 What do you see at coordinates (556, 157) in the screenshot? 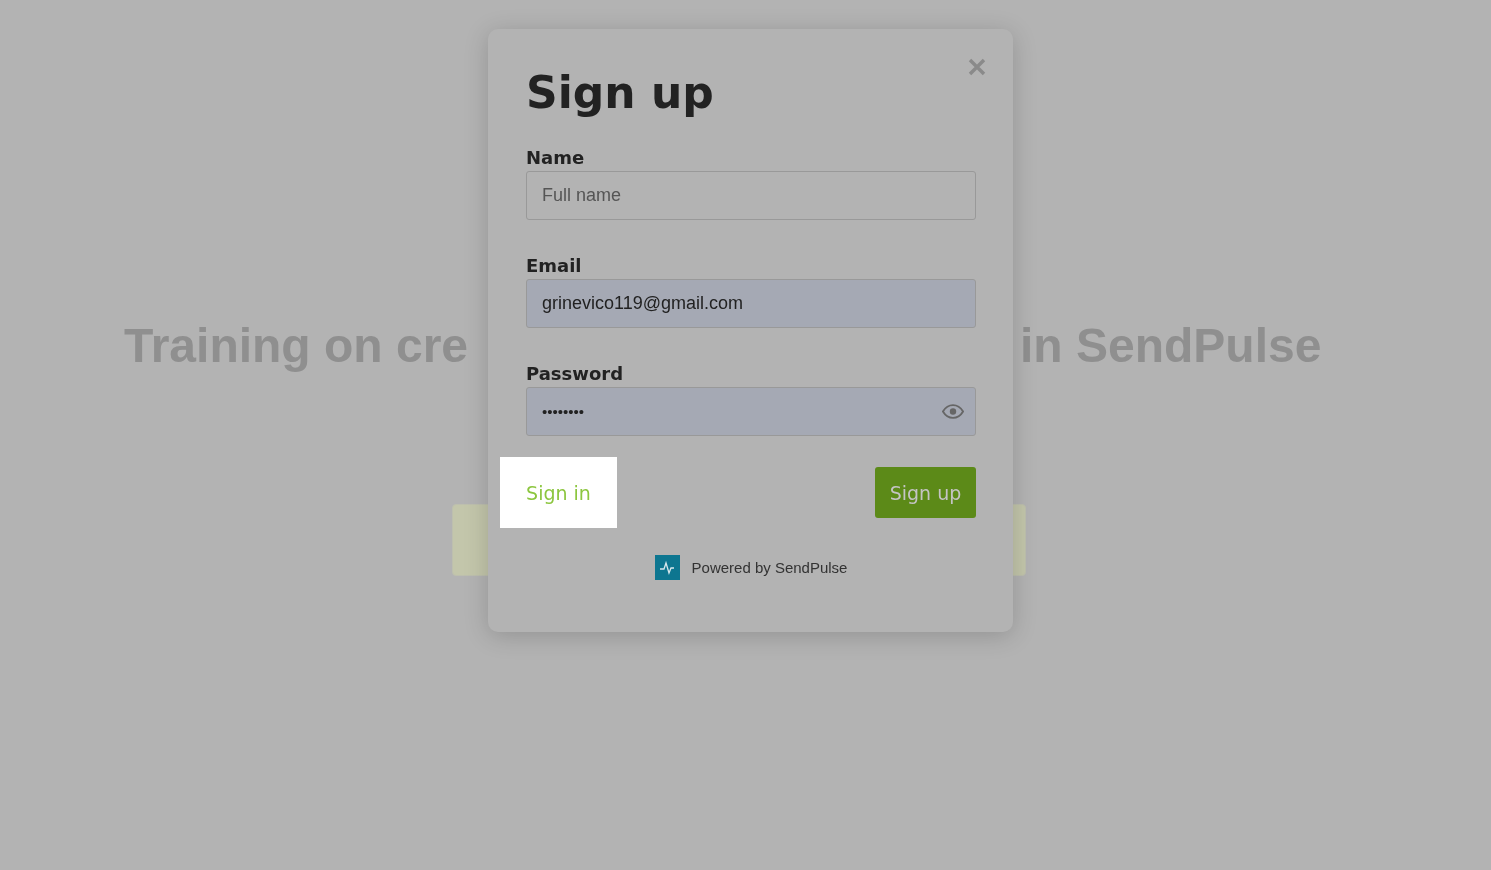
I see `field-label: Name` at bounding box center [556, 157].